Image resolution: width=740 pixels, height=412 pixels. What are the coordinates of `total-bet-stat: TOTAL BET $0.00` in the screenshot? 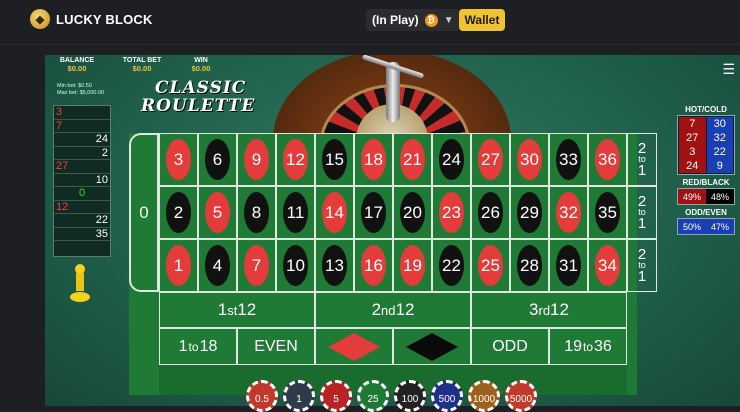 It's located at (142, 65).